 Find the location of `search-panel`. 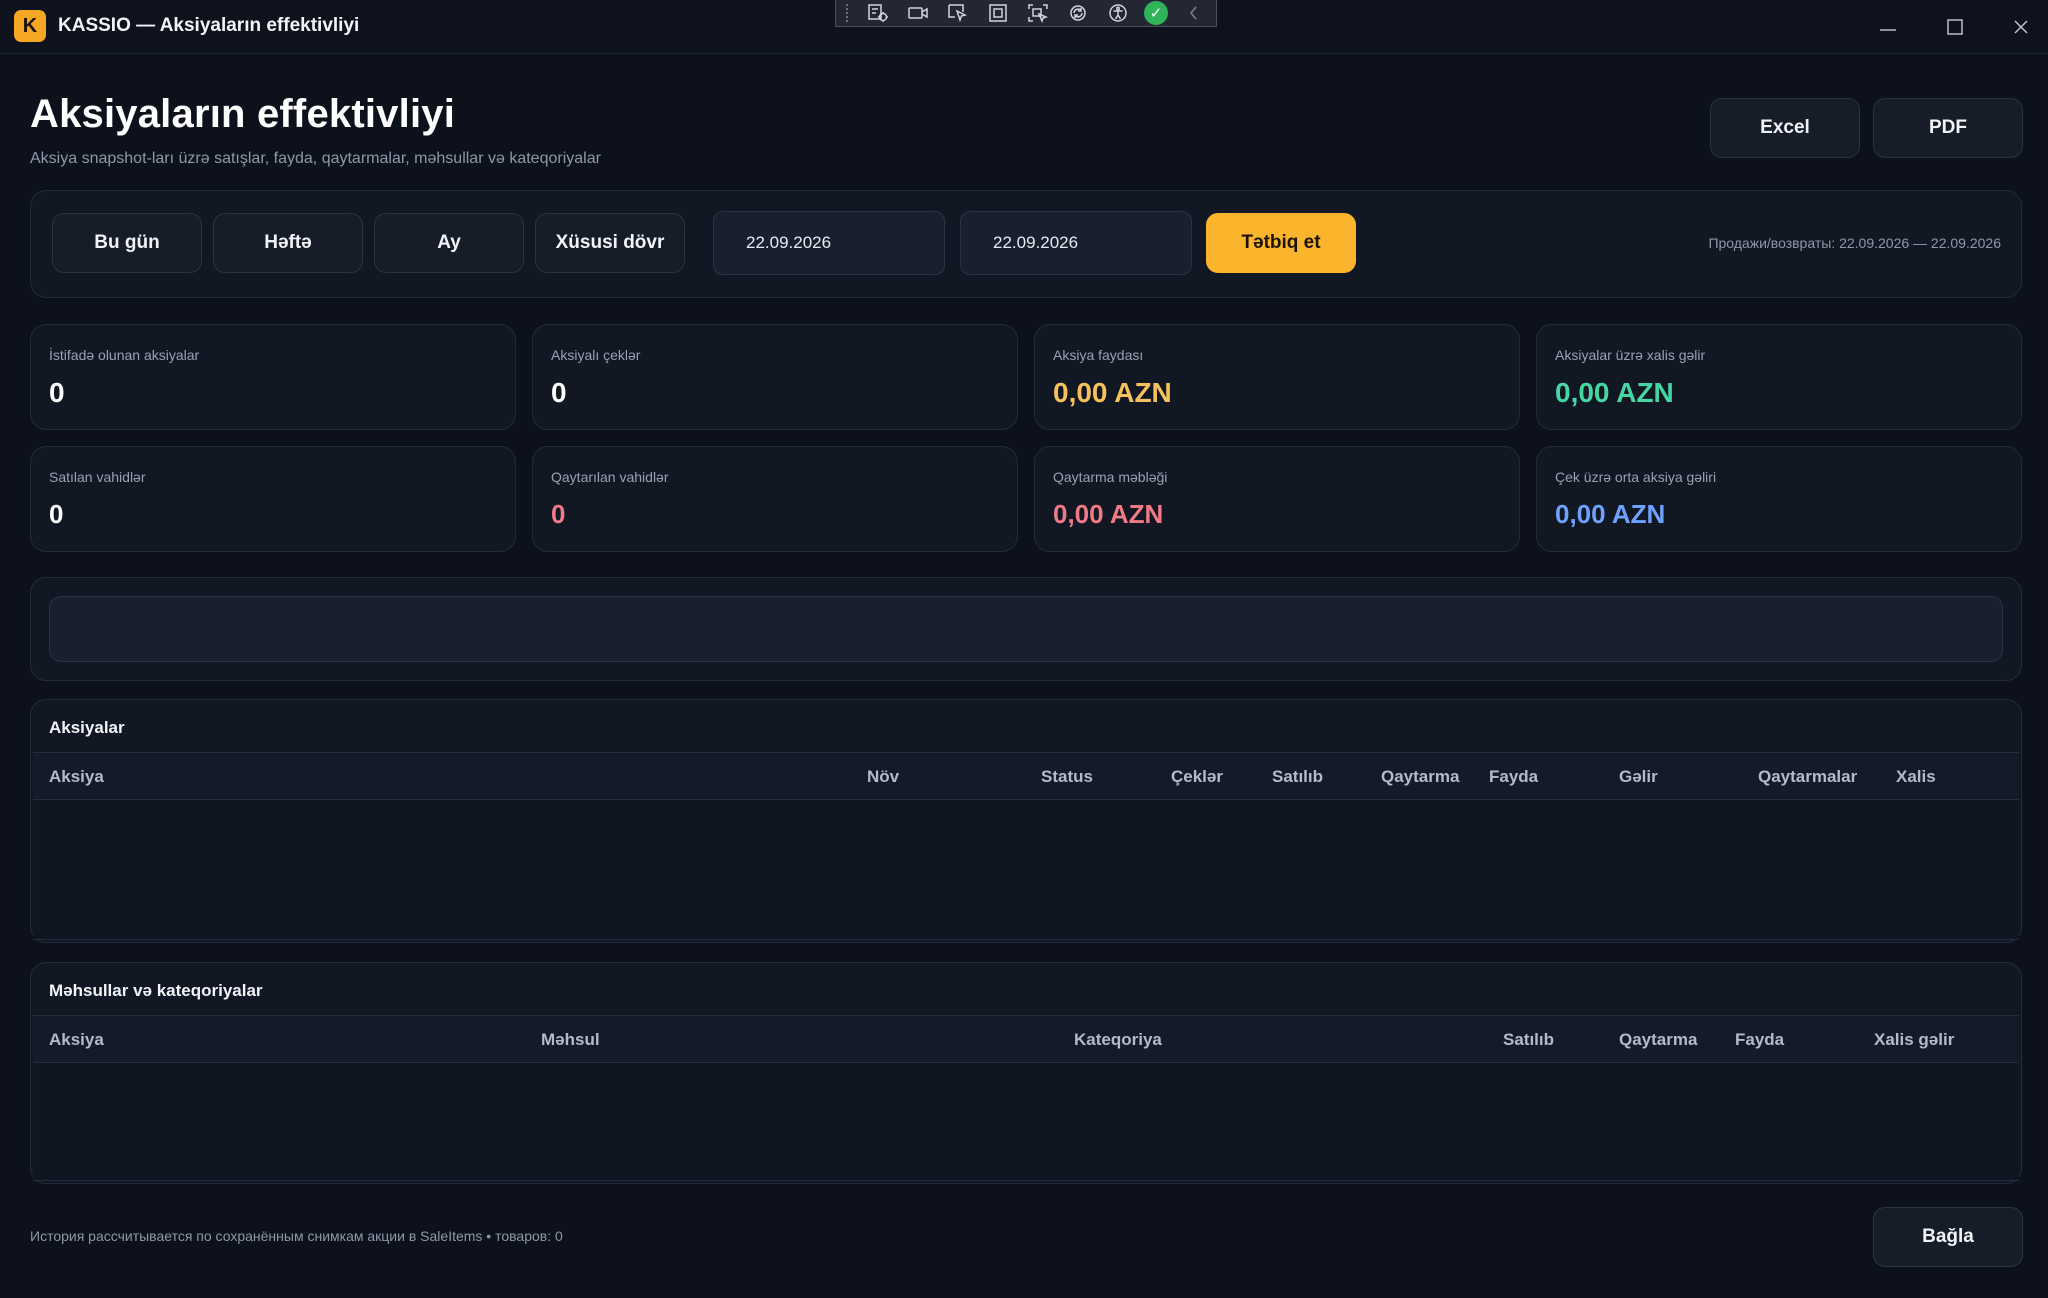

search-panel is located at coordinates (1026, 629).